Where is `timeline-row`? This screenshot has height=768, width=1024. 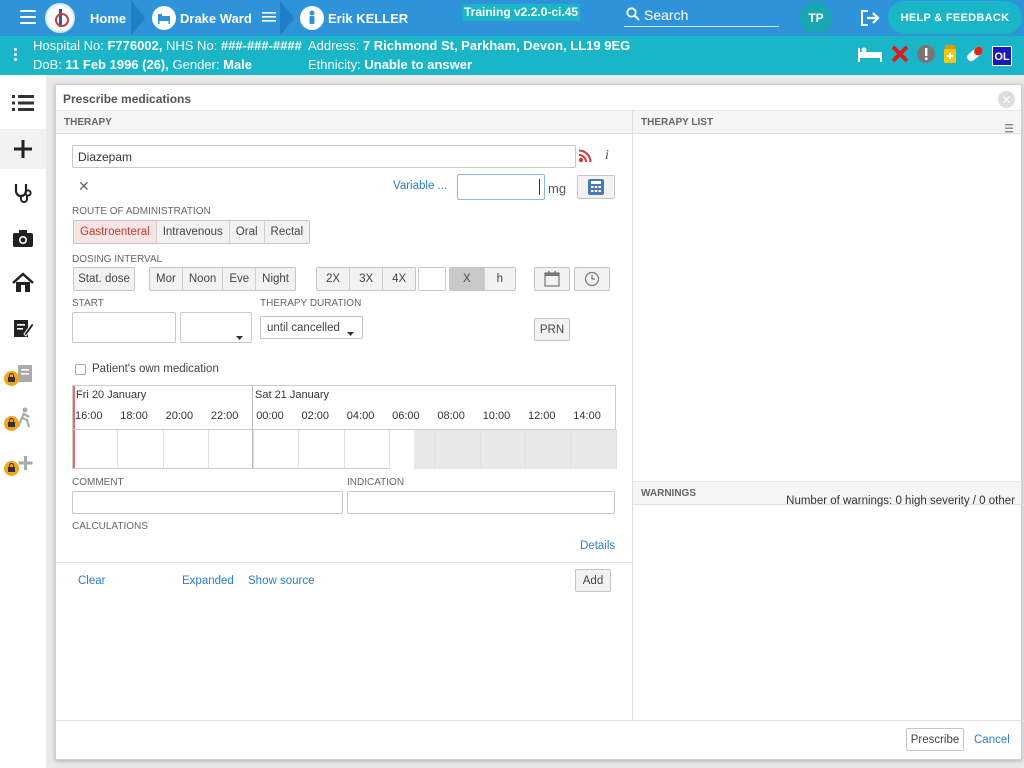
timeline-row is located at coordinates (345, 449).